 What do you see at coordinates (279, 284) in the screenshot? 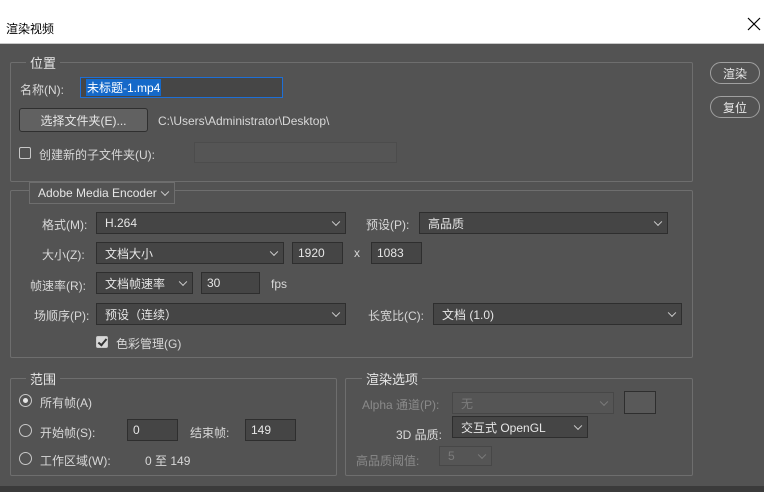
I see `fps-unit: fps` at bounding box center [279, 284].